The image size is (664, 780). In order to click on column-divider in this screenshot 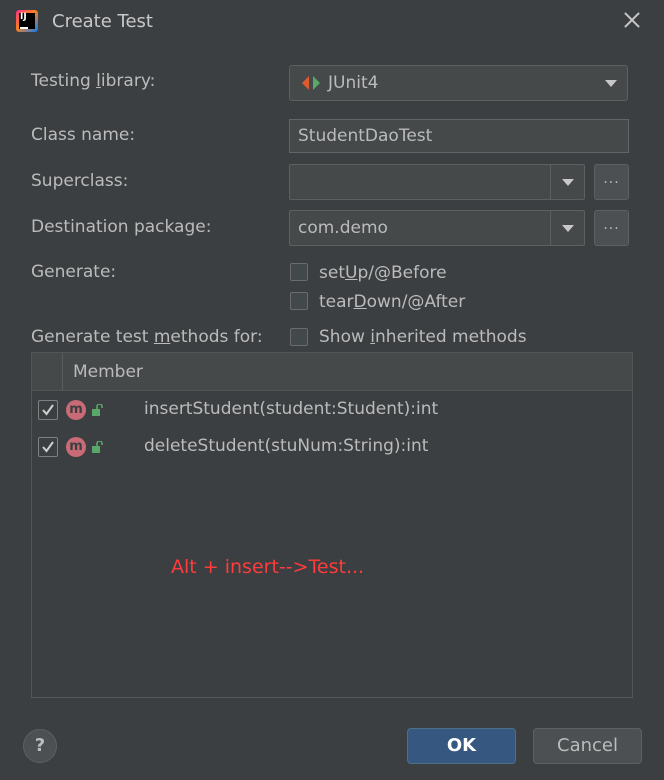, I will do `click(62, 371)`.